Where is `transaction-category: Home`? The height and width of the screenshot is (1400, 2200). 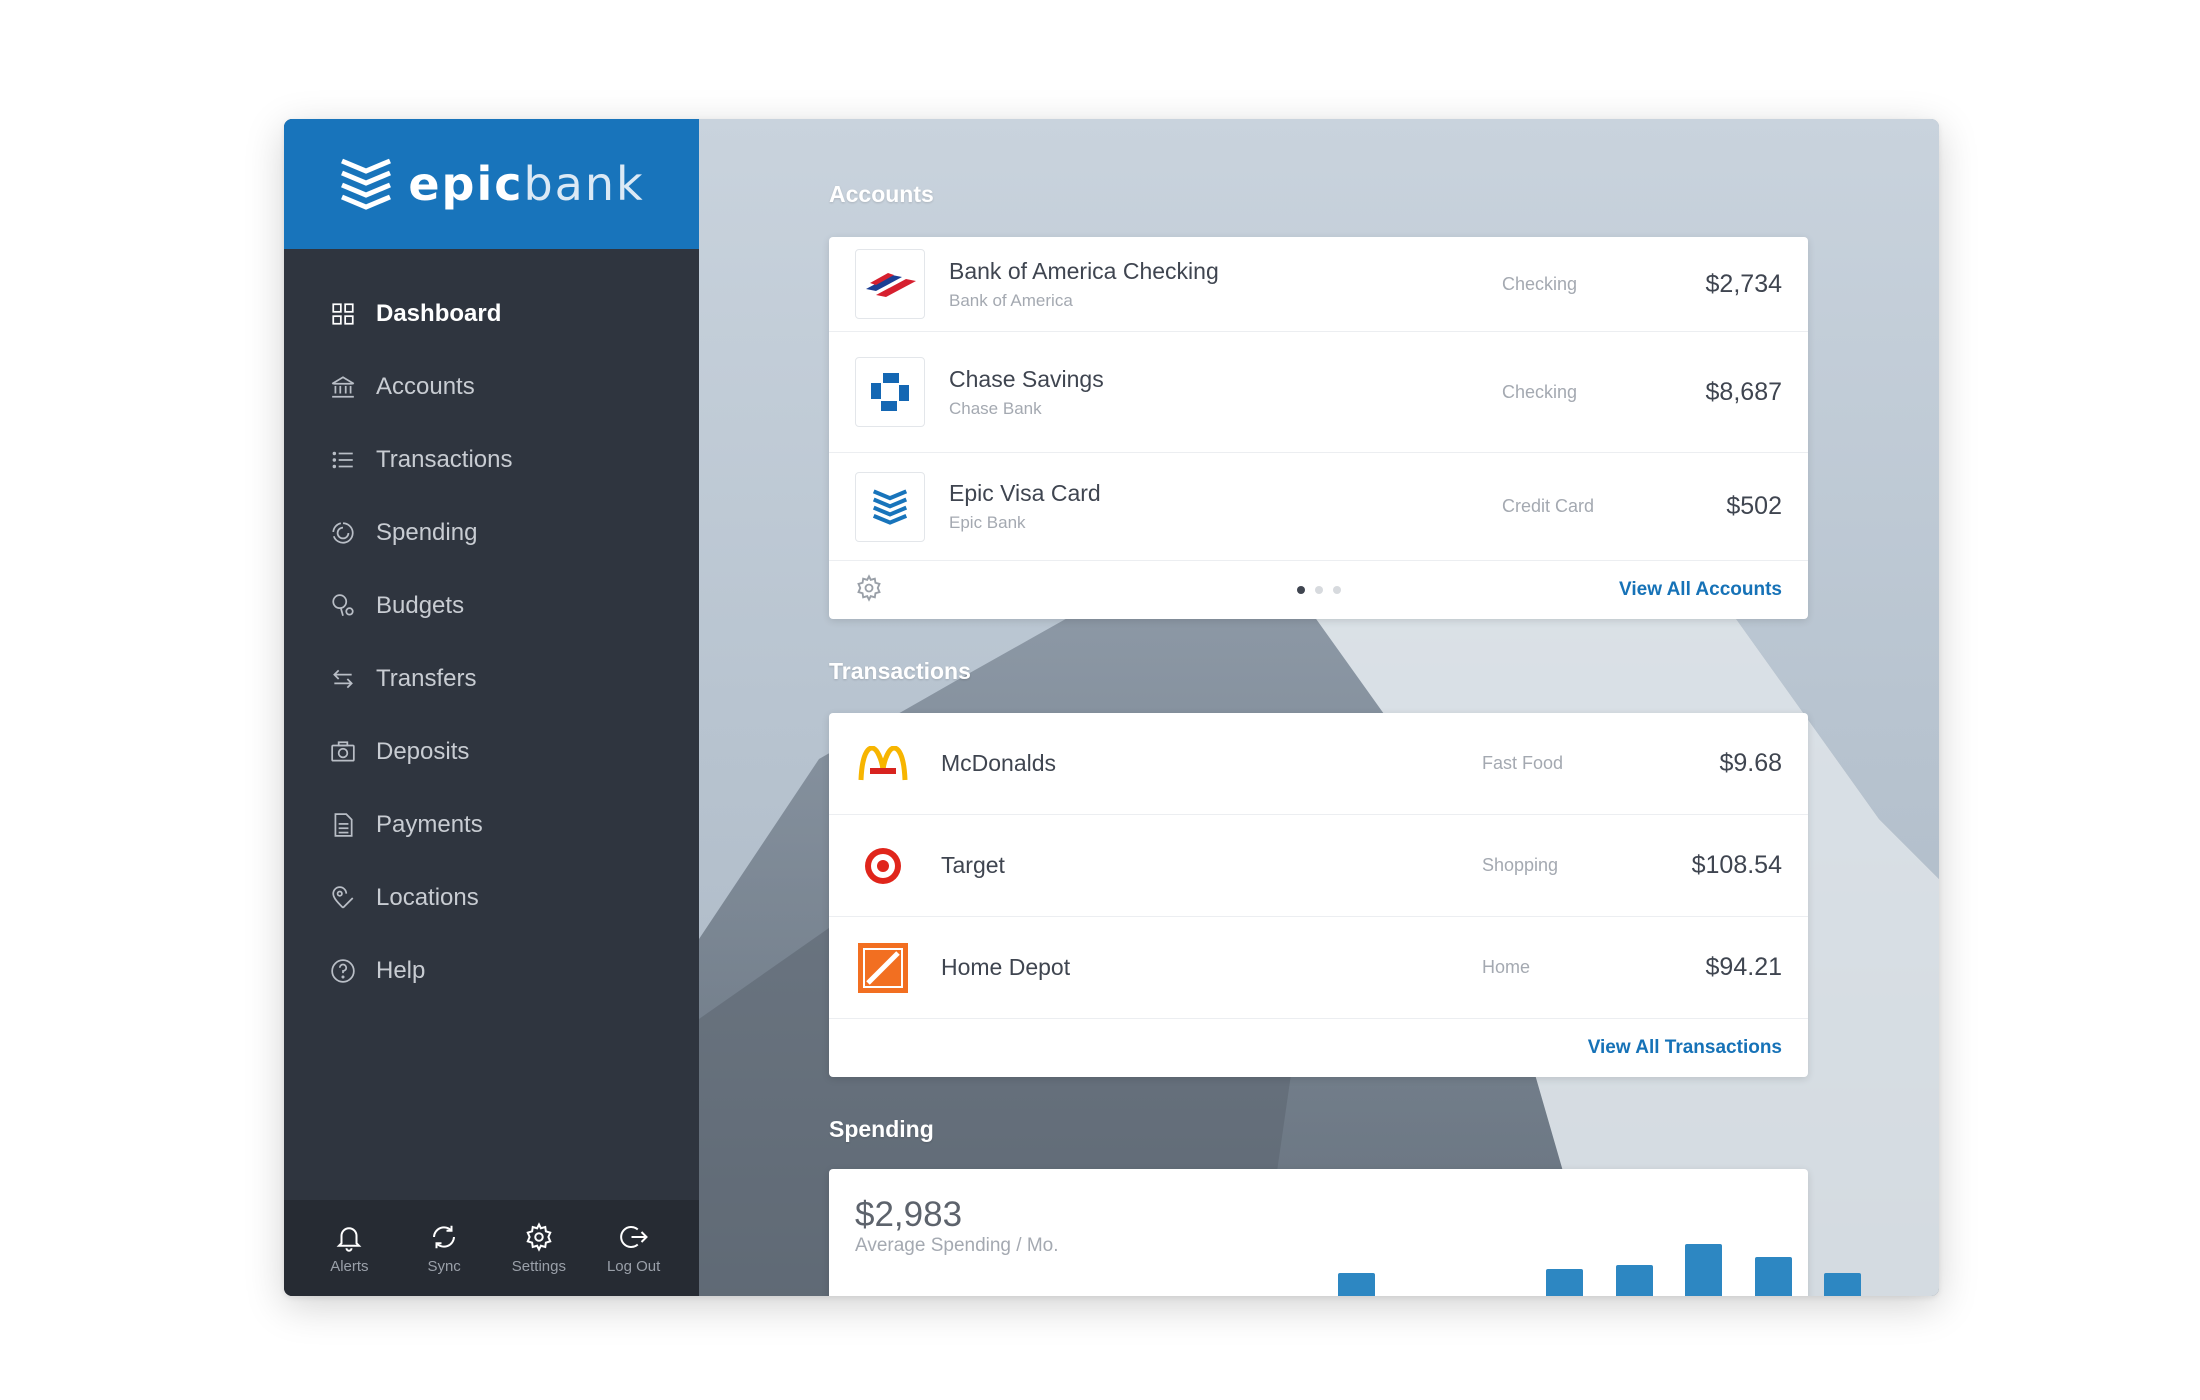 transaction-category: Home is located at coordinates (1506, 967).